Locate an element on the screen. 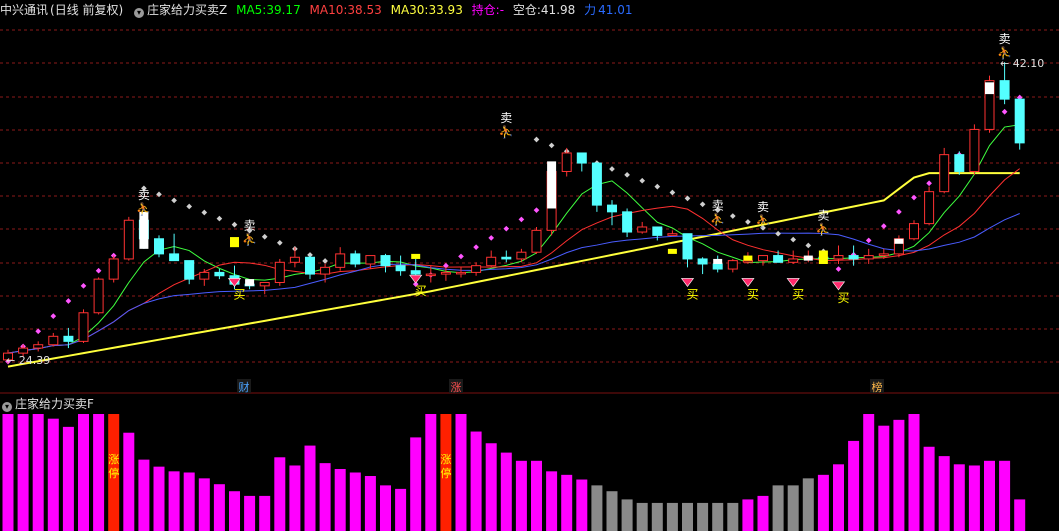 Image resolution: width=1059 pixels, height=531 pixels. signal-body-yellow is located at coordinates (416, 256).